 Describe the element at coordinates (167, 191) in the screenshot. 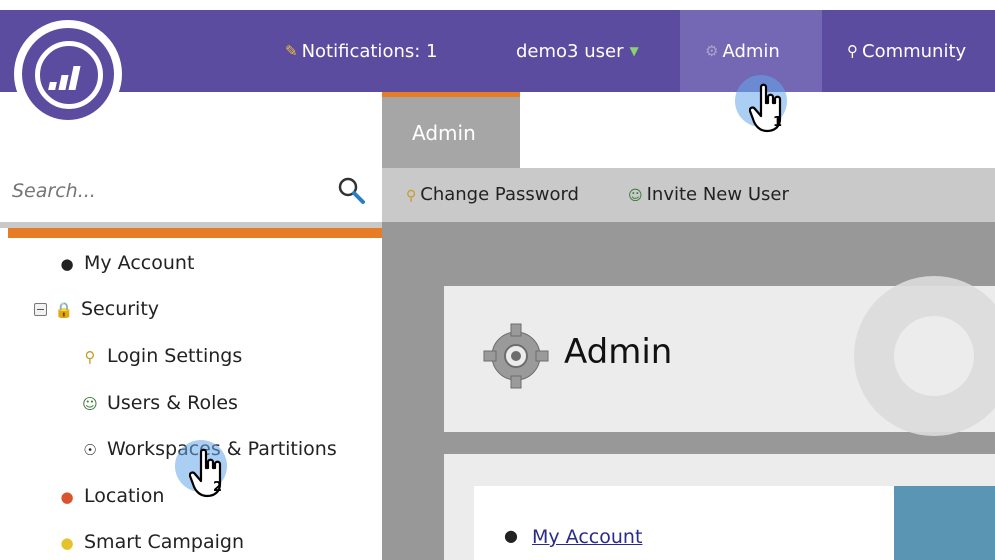

I see `search-input` at that location.